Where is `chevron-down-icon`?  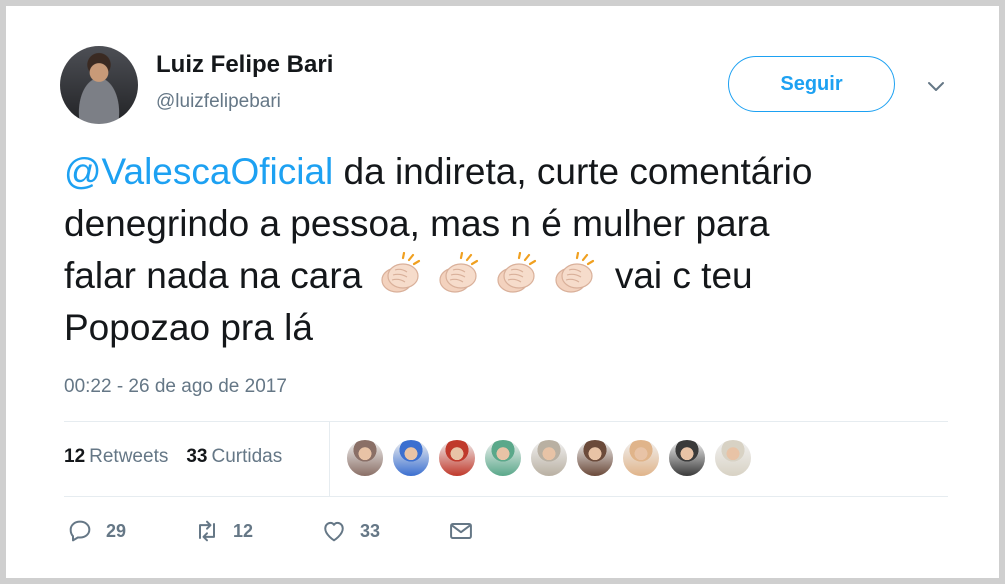
chevron-down-icon is located at coordinates (936, 86).